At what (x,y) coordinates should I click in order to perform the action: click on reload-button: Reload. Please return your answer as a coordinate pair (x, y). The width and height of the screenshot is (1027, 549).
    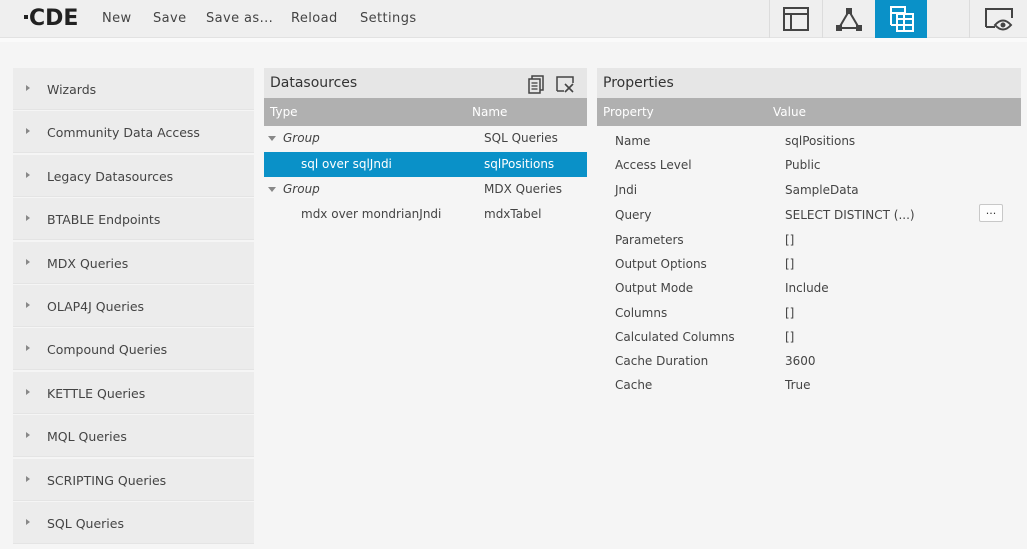
    Looking at the image, I should click on (314, 18).